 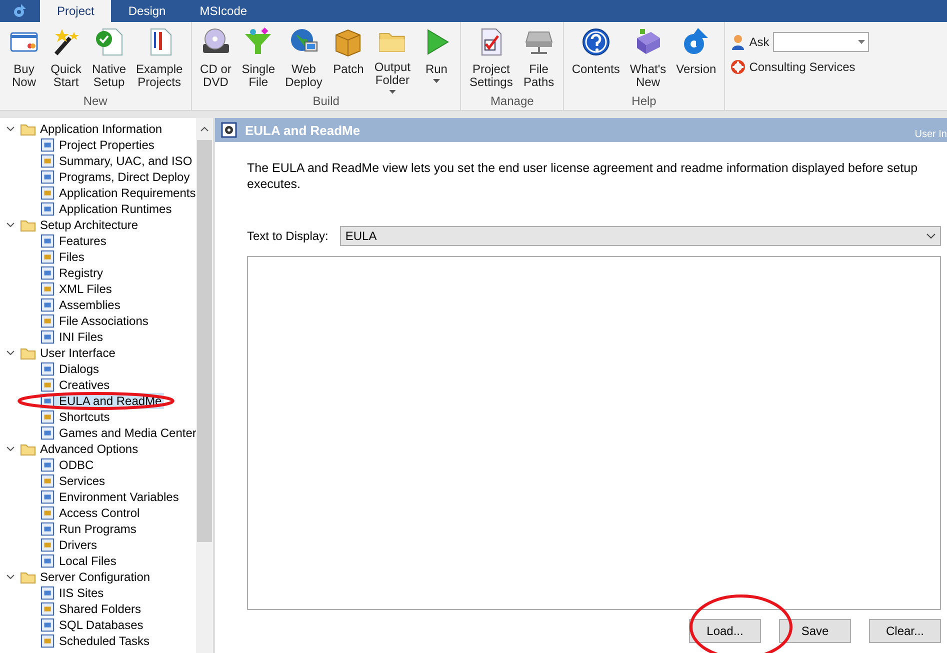 I want to click on description-text: The EULA and ReadMe view lets you set the end user license agreement and readme information displayed before setup executes., so click(x=583, y=176).